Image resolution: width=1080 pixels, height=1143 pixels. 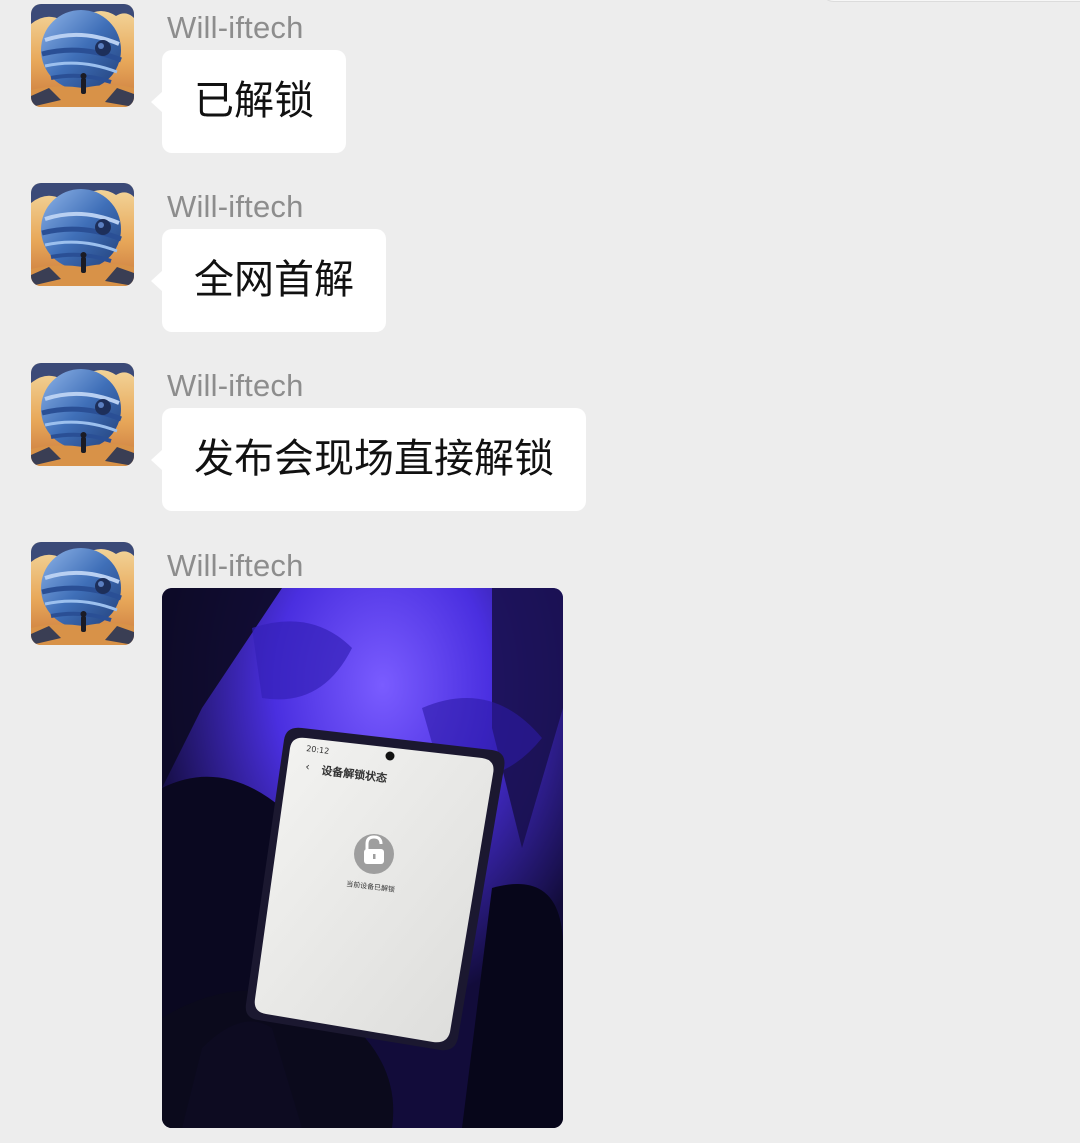 What do you see at coordinates (368, 459) in the screenshot?
I see `message-bubble: 发布会现场直接解锁` at bounding box center [368, 459].